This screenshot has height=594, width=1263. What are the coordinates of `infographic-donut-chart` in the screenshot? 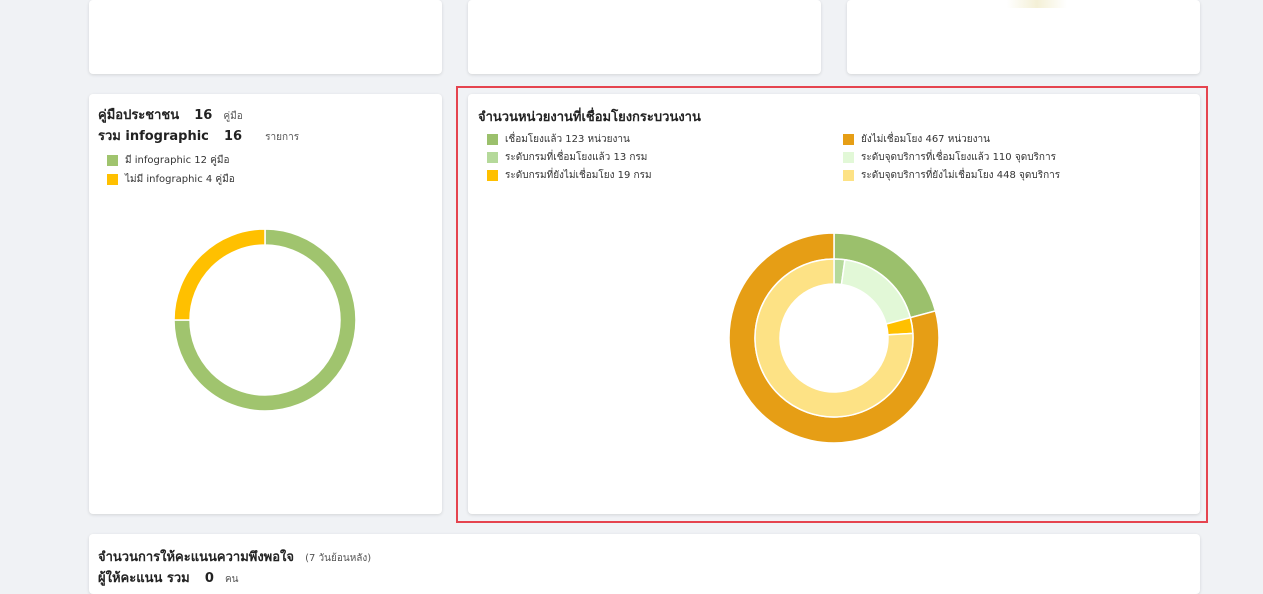 It's located at (265, 320).